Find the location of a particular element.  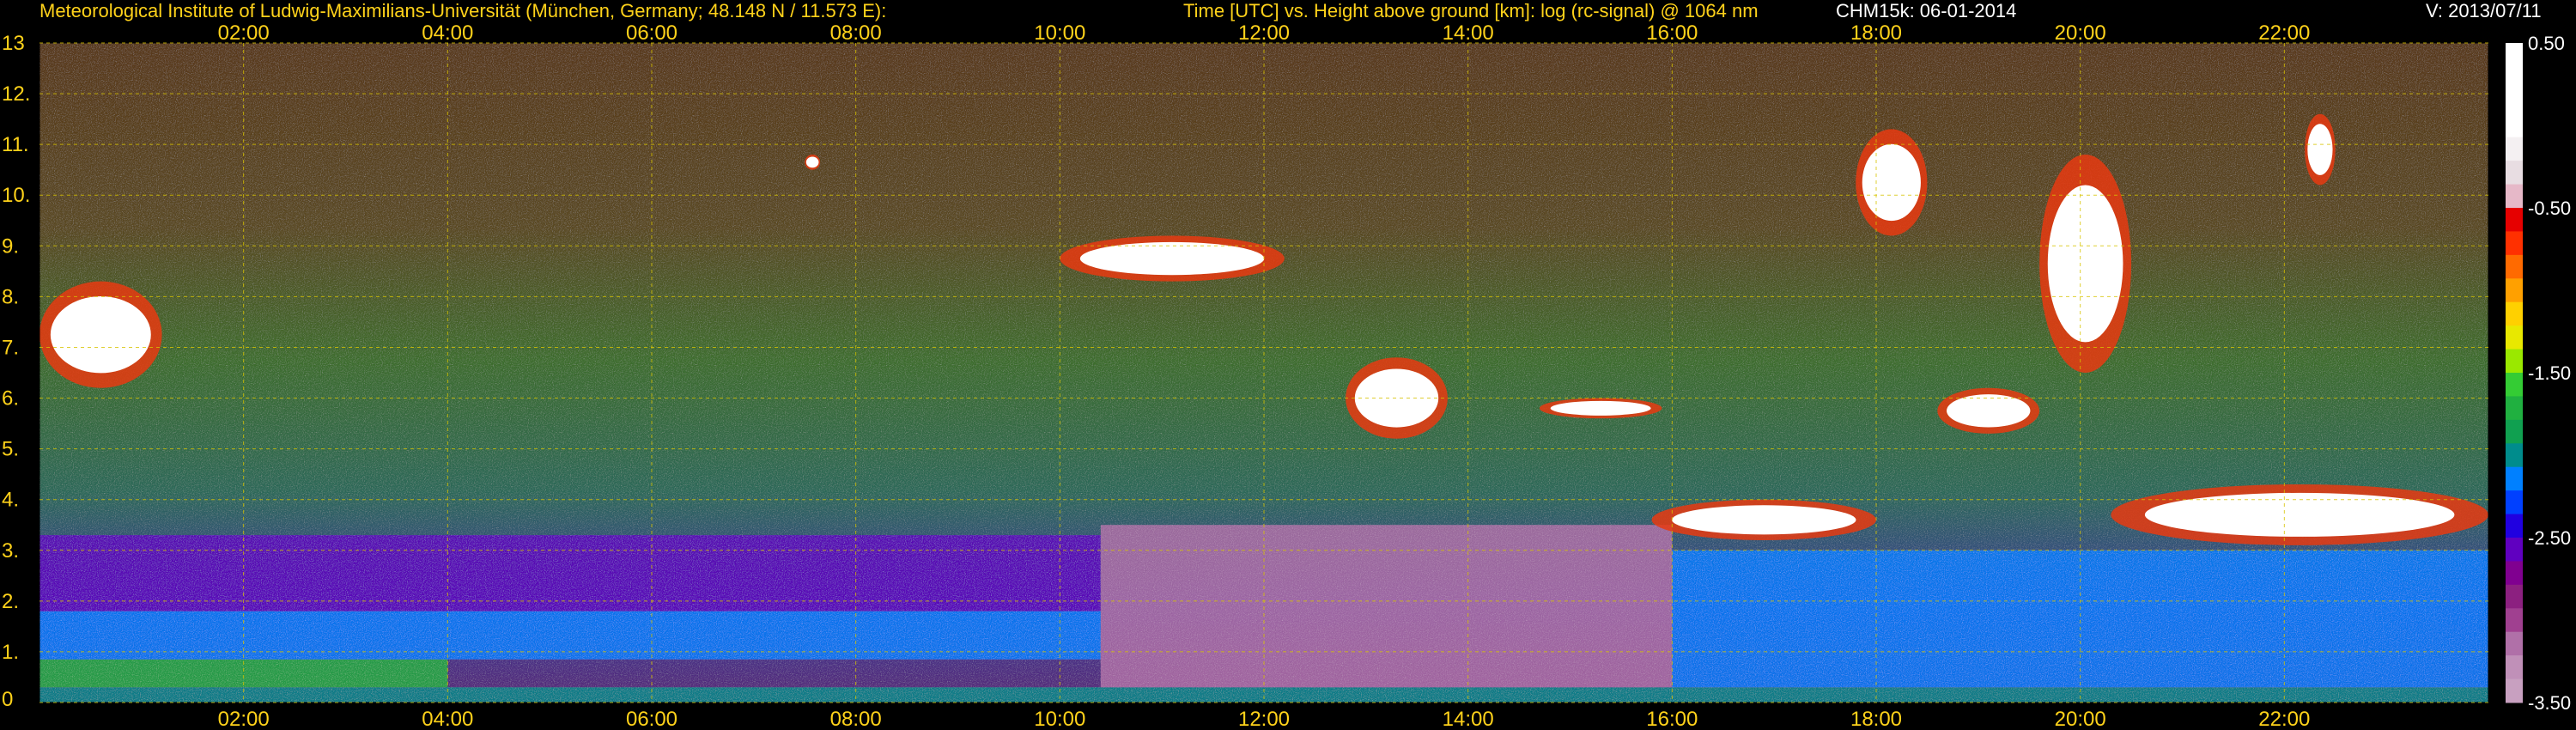

colorbar-labels: 0.50 -0.50 -1.50 -2.50 -3.50 is located at coordinates (2550, 373).